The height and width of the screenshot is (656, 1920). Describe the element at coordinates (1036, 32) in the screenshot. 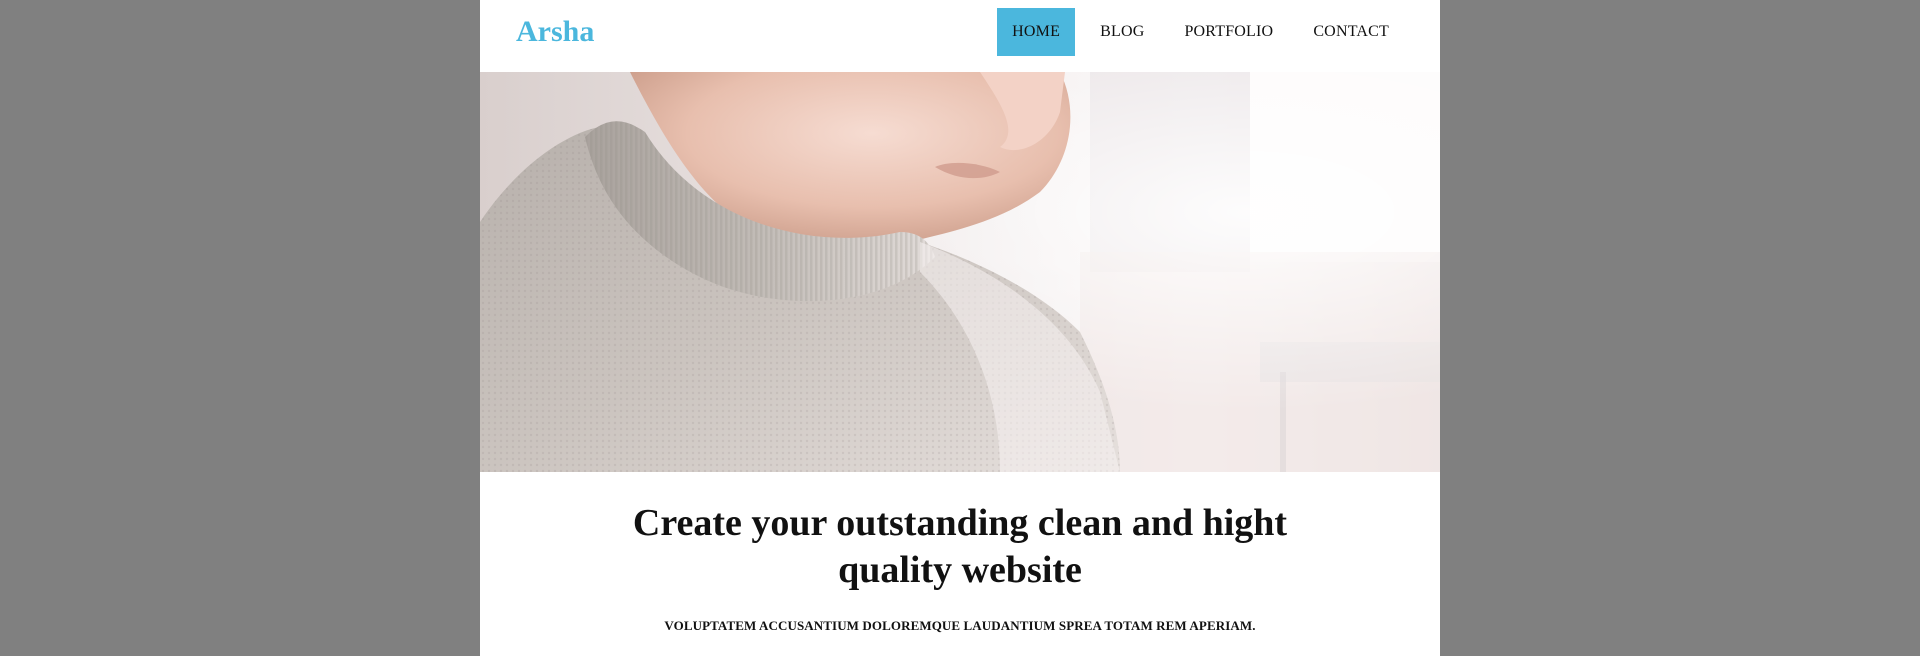

I see `nav-home: HOME` at that location.